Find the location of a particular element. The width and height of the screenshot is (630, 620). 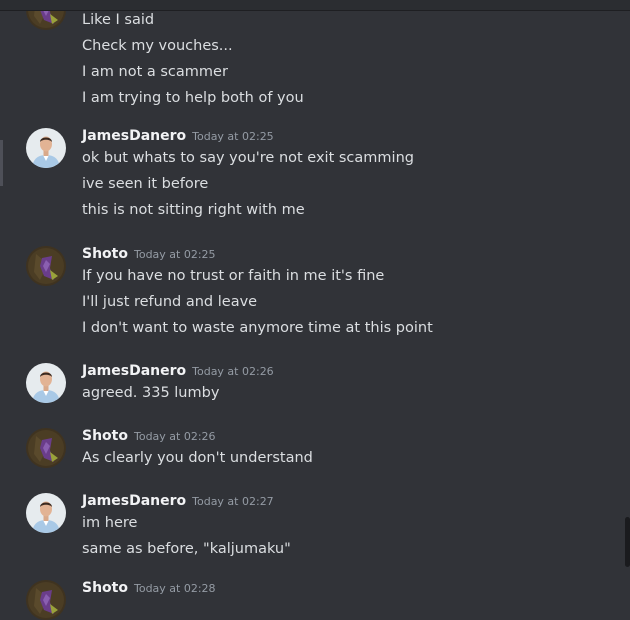

message-header: JamesDanero Today at 02:26 is located at coordinates (178, 370).